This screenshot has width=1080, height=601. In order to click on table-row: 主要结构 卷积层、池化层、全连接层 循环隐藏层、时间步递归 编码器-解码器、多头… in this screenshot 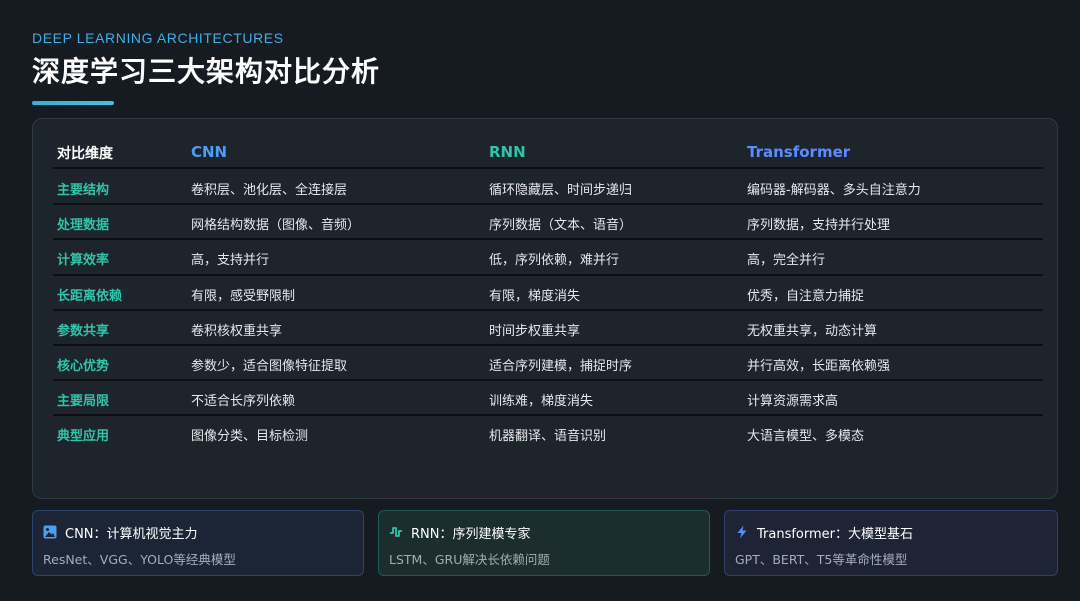, I will do `click(548, 188)`.